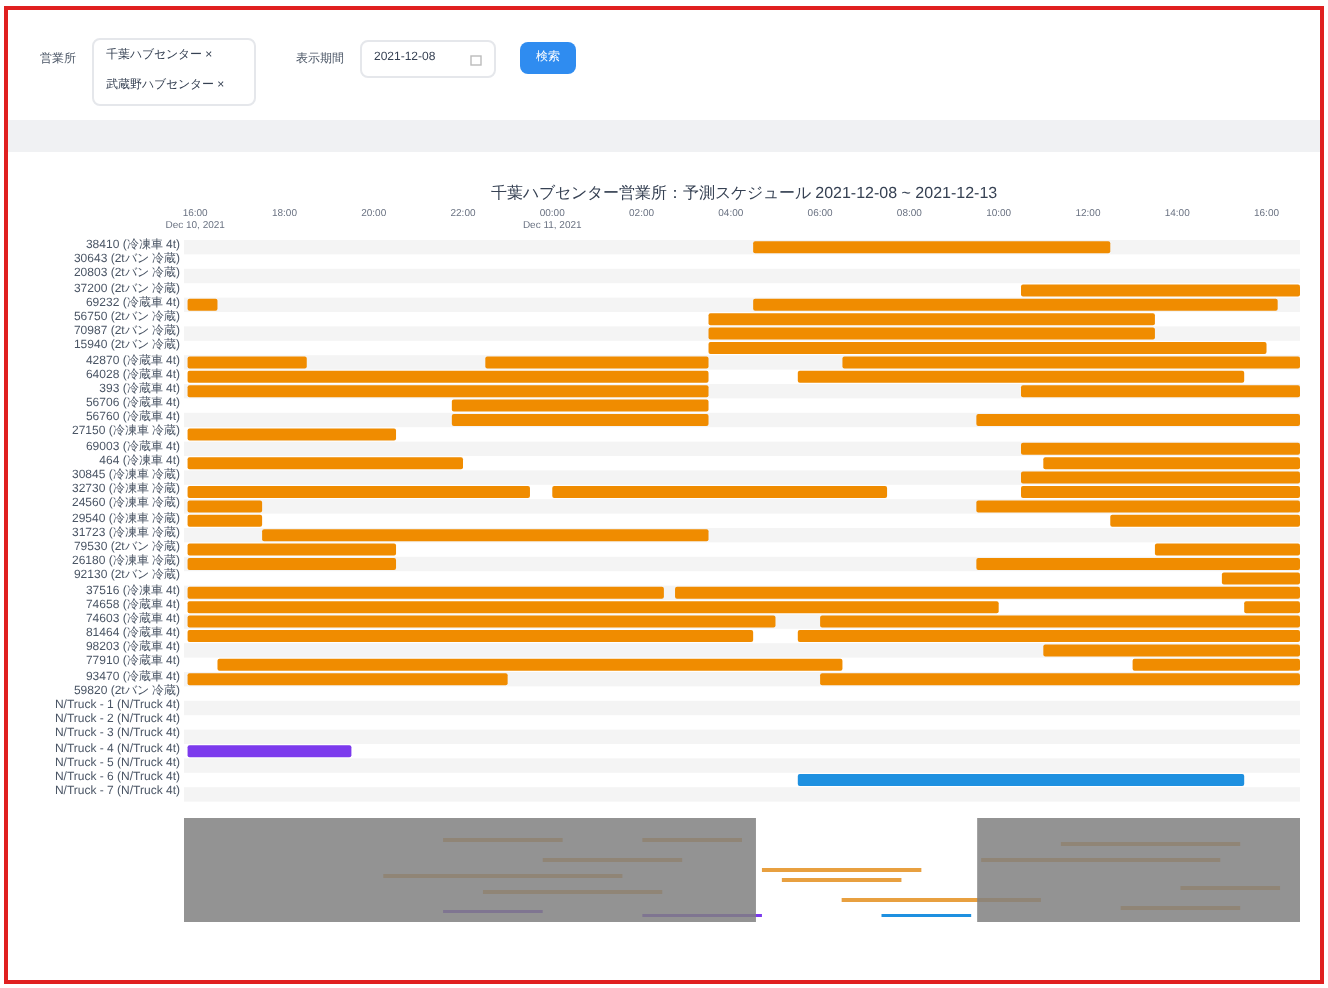  Describe the element at coordinates (476, 59) in the screenshot. I see `calendar-icon` at that location.